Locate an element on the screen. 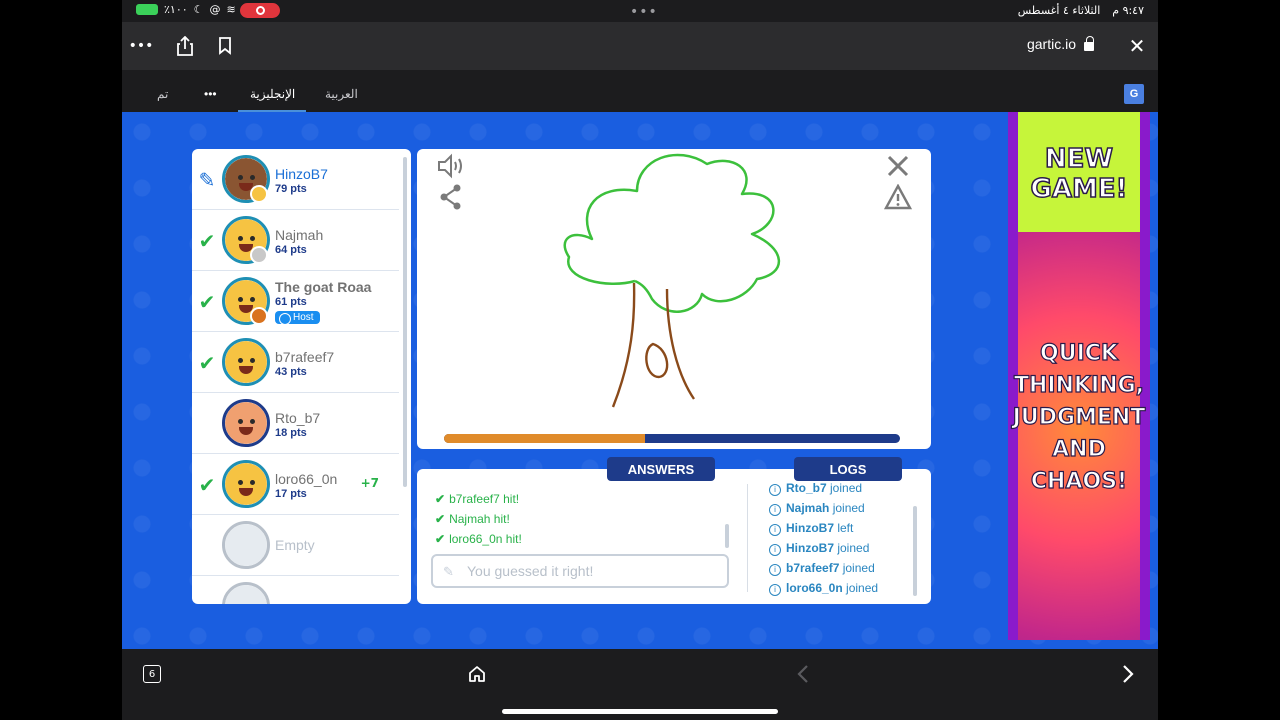 The image size is (1280, 720). round-timer-bar is located at coordinates (672, 438).